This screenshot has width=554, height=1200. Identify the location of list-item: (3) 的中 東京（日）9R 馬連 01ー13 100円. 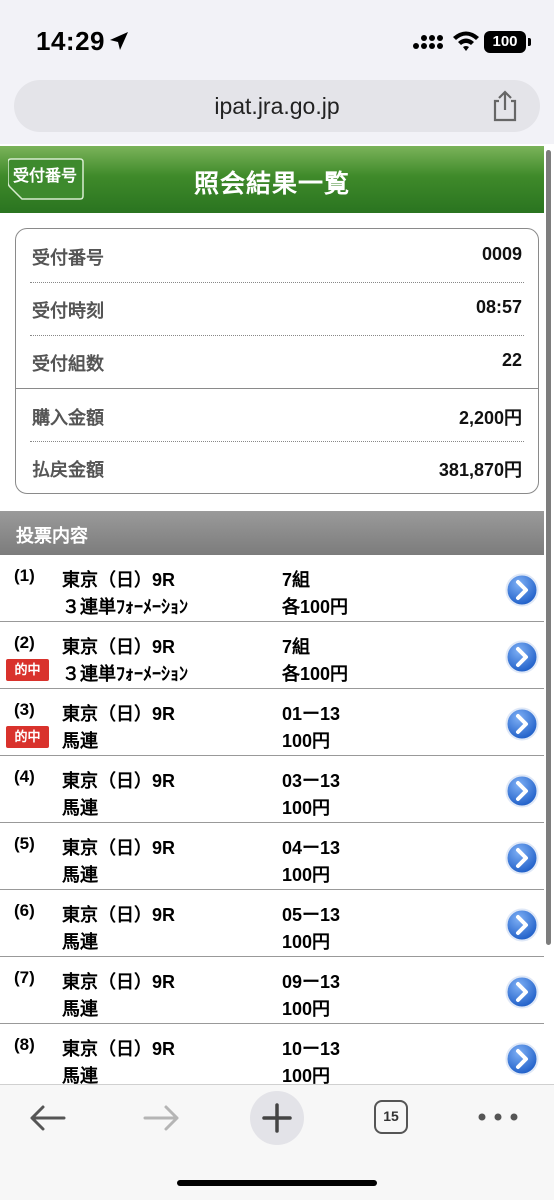
(272, 723).